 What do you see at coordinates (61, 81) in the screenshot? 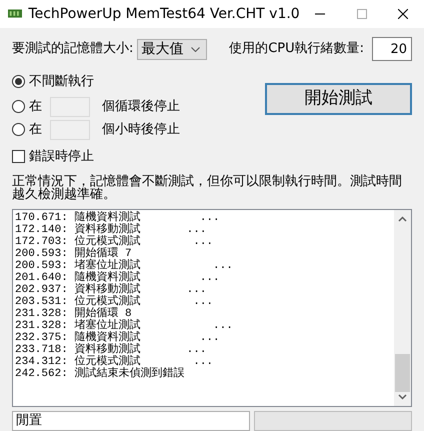
I see `radio-label: 不間斷執行` at bounding box center [61, 81].